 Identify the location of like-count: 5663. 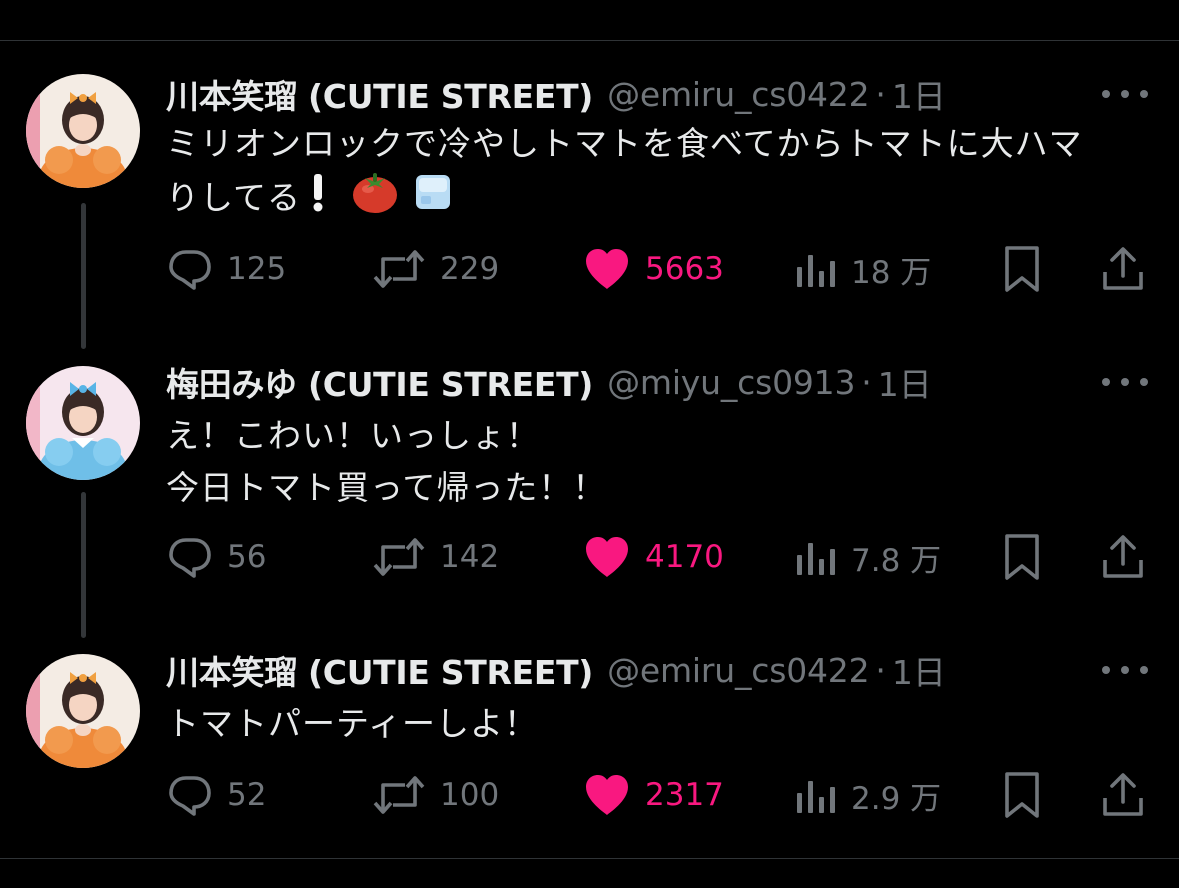
(684, 269).